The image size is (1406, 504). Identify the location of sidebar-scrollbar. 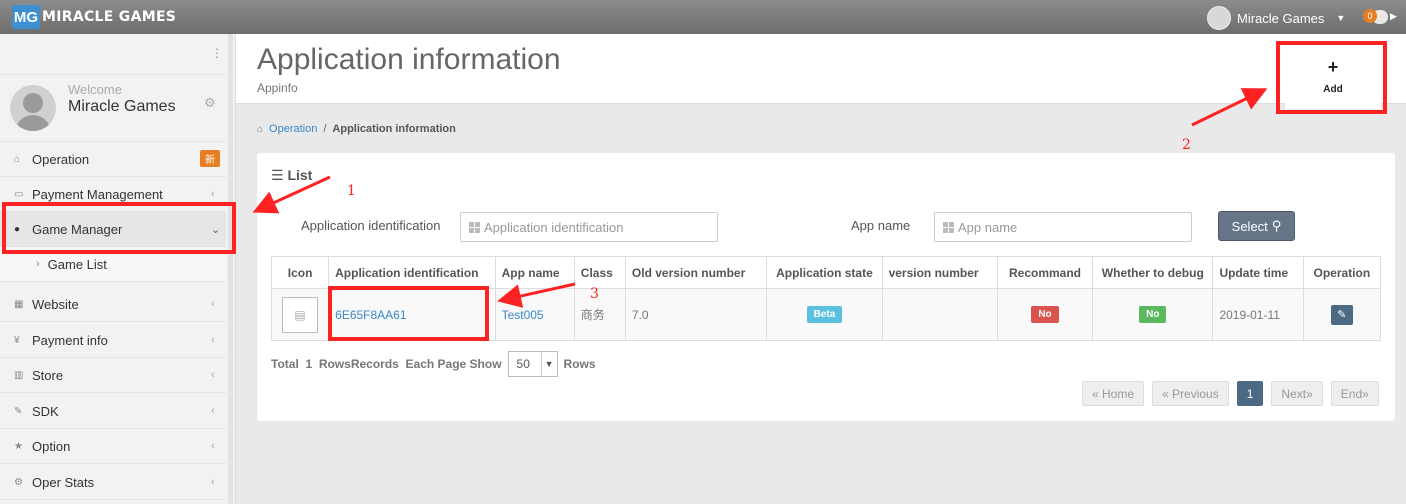
(230, 269).